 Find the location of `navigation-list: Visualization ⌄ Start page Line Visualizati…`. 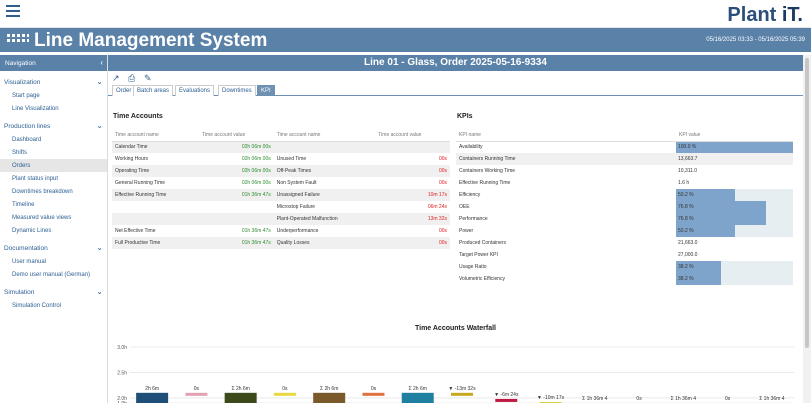

navigation-list: Visualization ⌄ Start page Line Visualizati… is located at coordinates (53, 193).